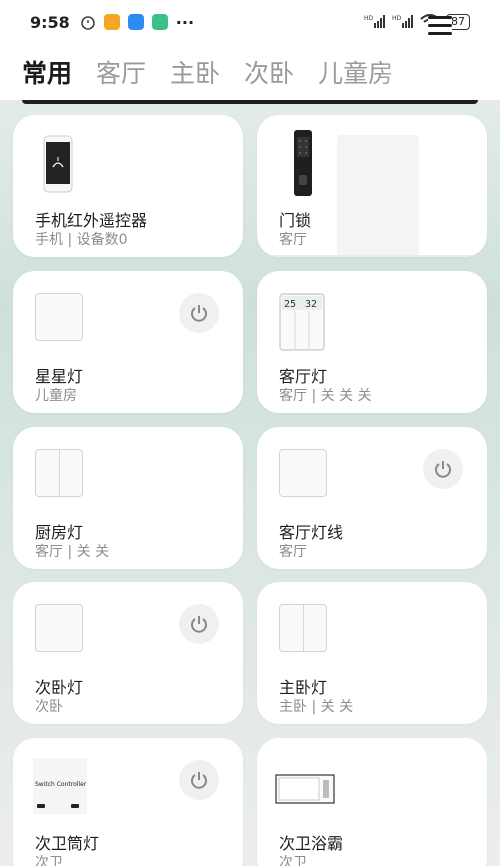 This screenshot has width=500, height=866. Describe the element at coordinates (316, 707) in the screenshot. I see `device-status: 主卧 | 关 关` at that location.